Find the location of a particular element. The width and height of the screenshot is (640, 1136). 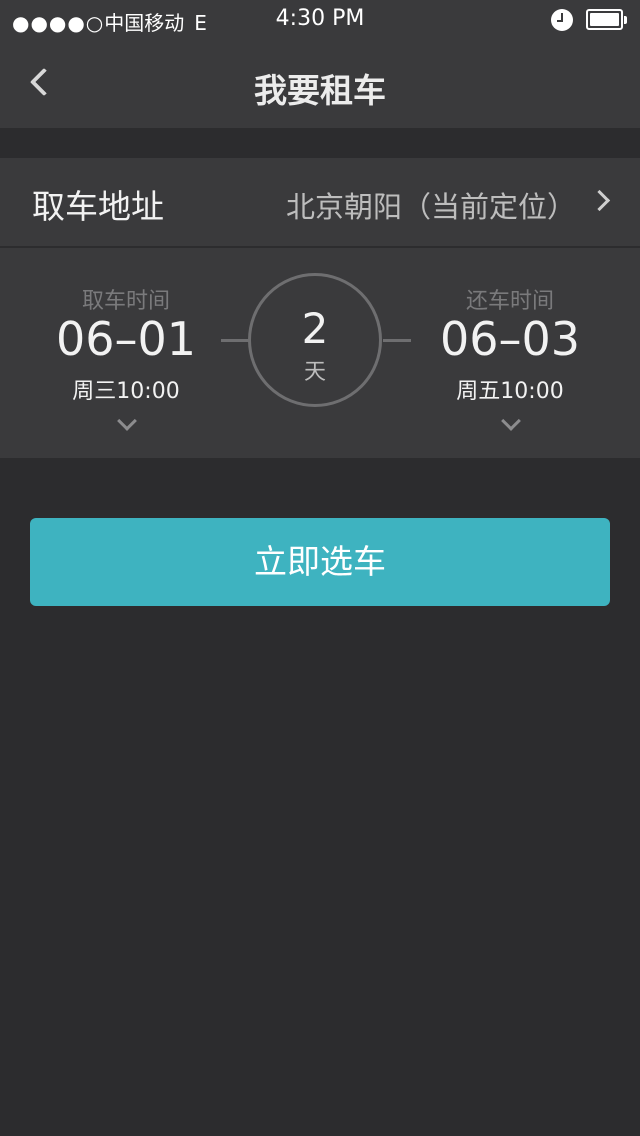

return-time-caption: 还车时间 is located at coordinates (509, 301).